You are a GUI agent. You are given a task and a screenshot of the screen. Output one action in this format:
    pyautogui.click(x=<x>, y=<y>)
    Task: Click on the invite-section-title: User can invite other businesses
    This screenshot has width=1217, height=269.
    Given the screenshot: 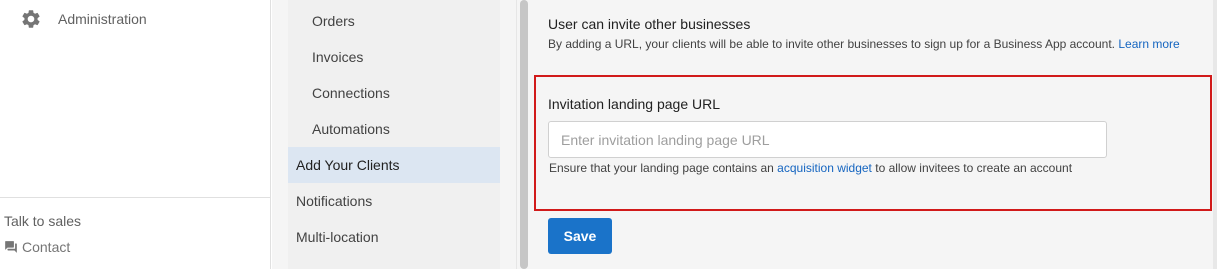 What is the action you would take?
    pyautogui.click(x=649, y=24)
    